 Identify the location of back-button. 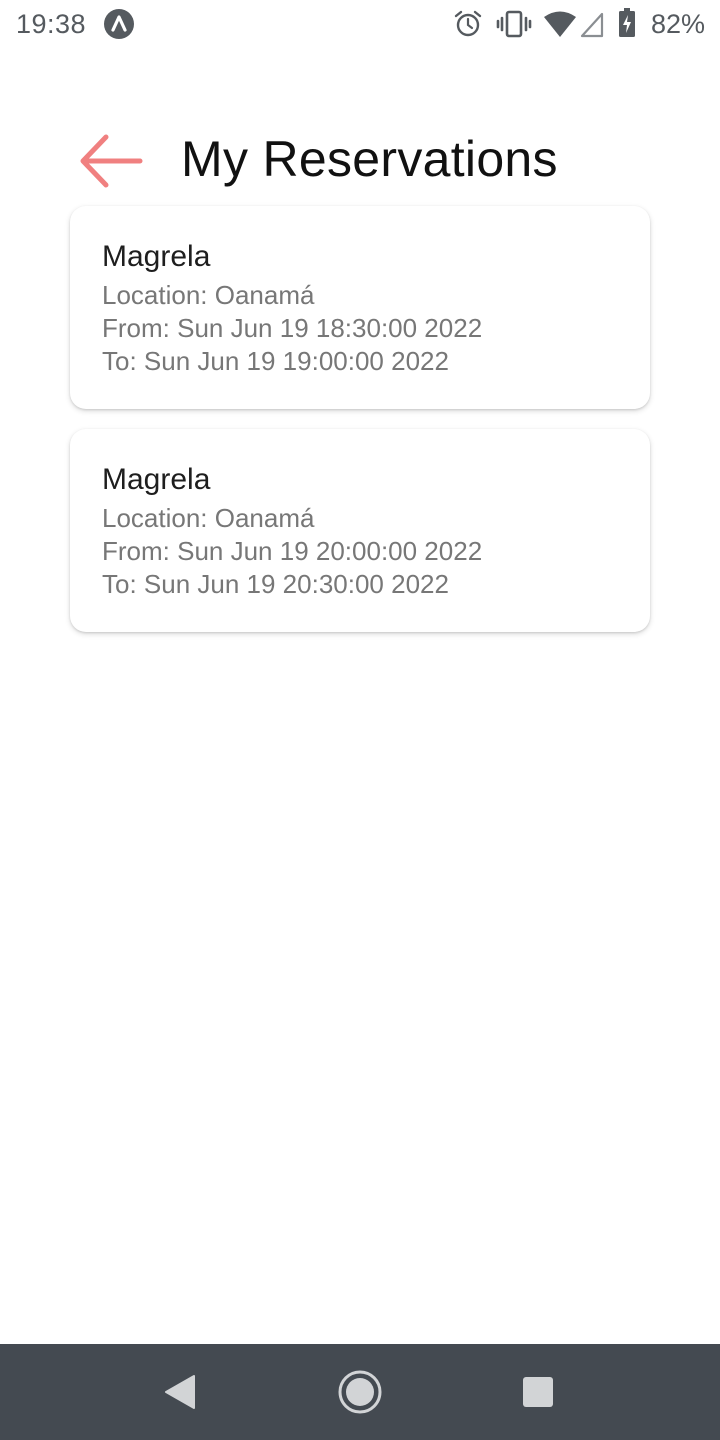
(110, 161).